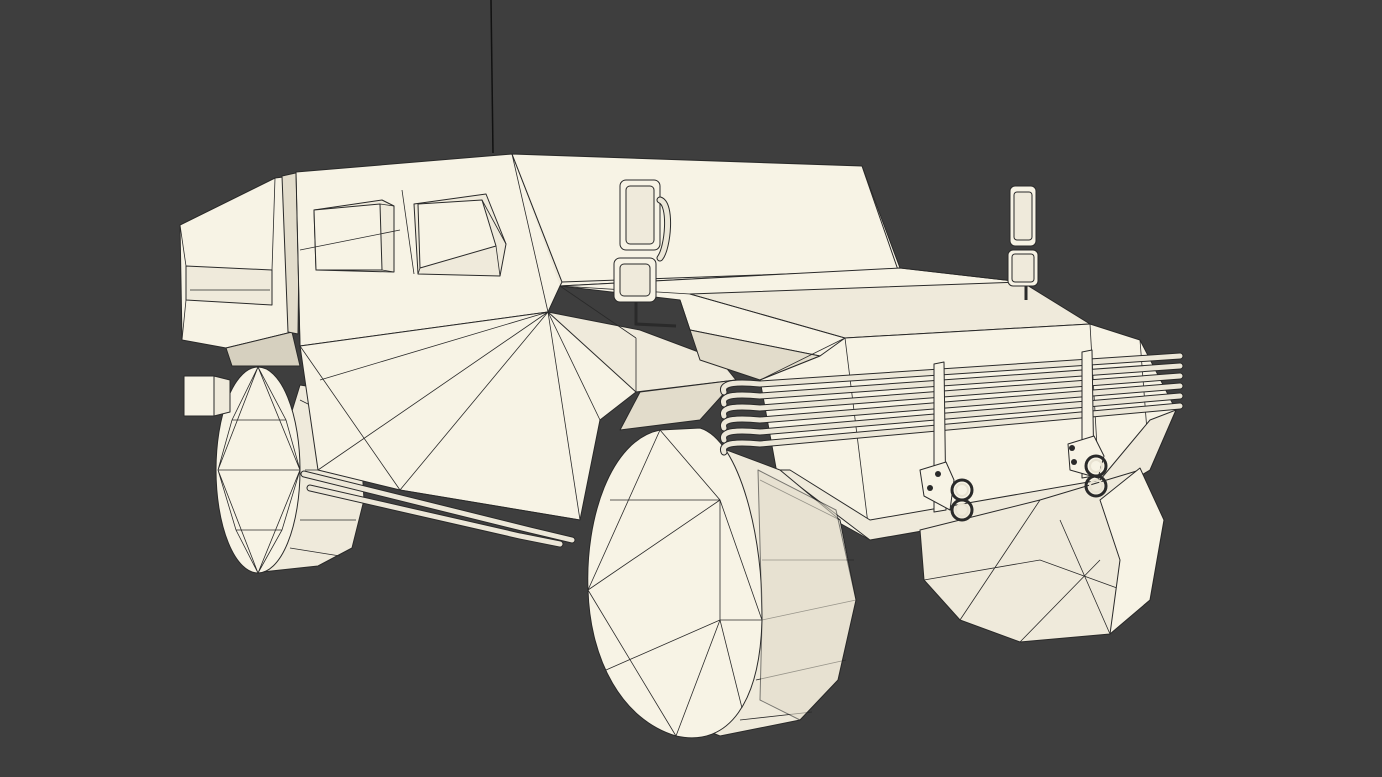 The height and width of the screenshot is (777, 1382). Describe the element at coordinates (1023, 242) in the screenshot. I see `mirror-right` at that location.